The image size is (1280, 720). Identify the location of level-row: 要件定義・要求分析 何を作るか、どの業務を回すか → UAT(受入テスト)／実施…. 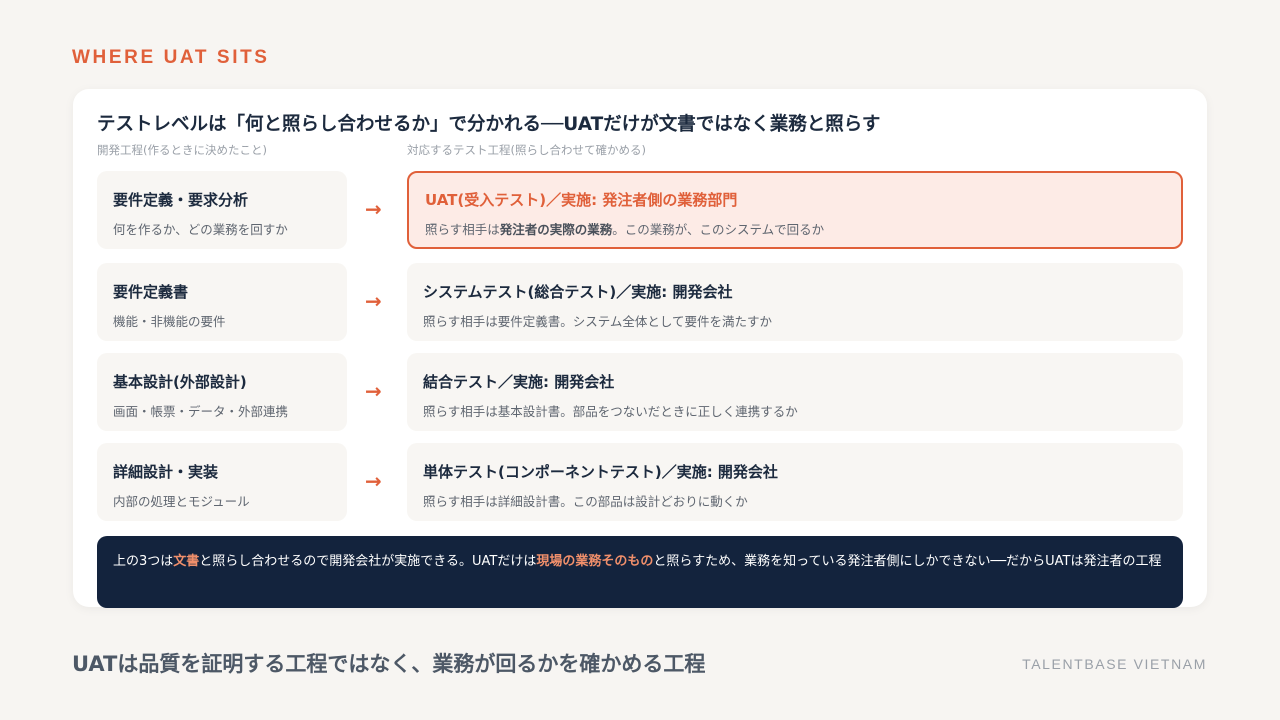
(640, 210).